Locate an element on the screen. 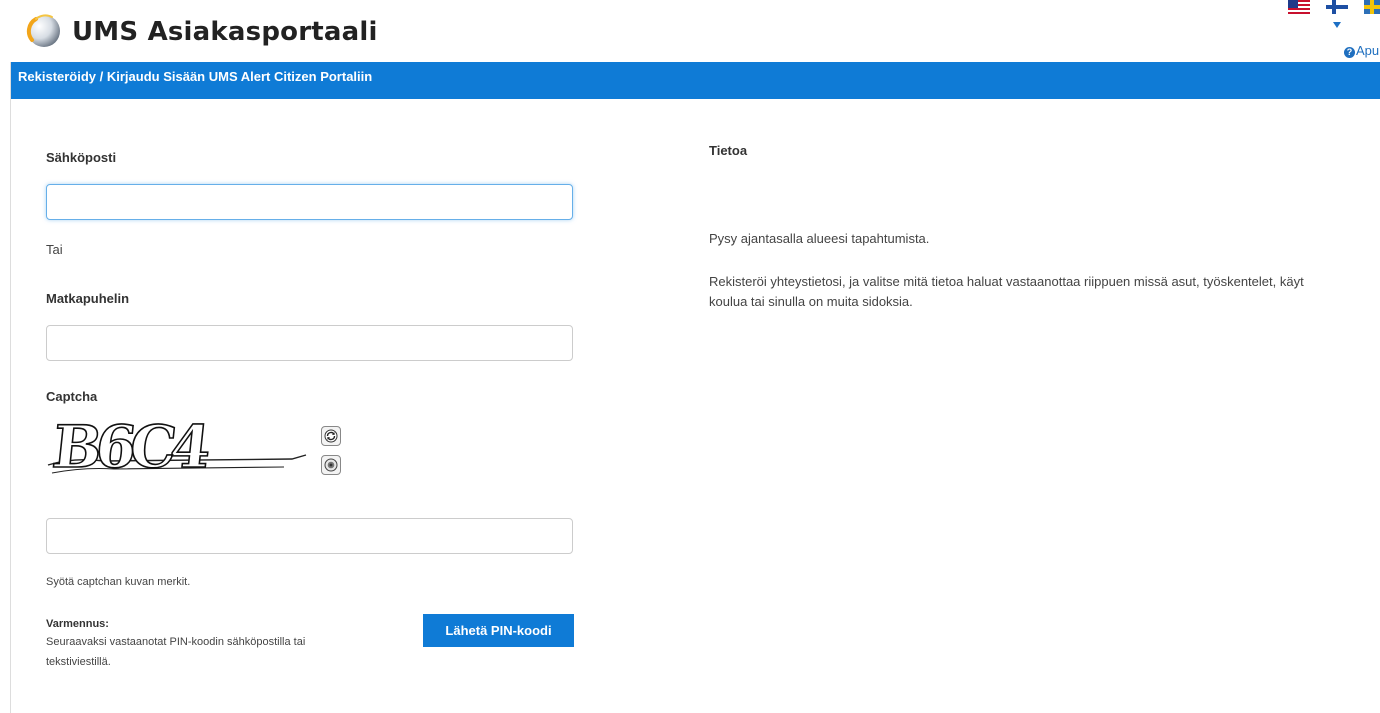 This screenshot has height=713, width=1380. info-paragraph-1: Pysy ajantasalla alueesi tapahtumista. is located at coordinates (819, 238).